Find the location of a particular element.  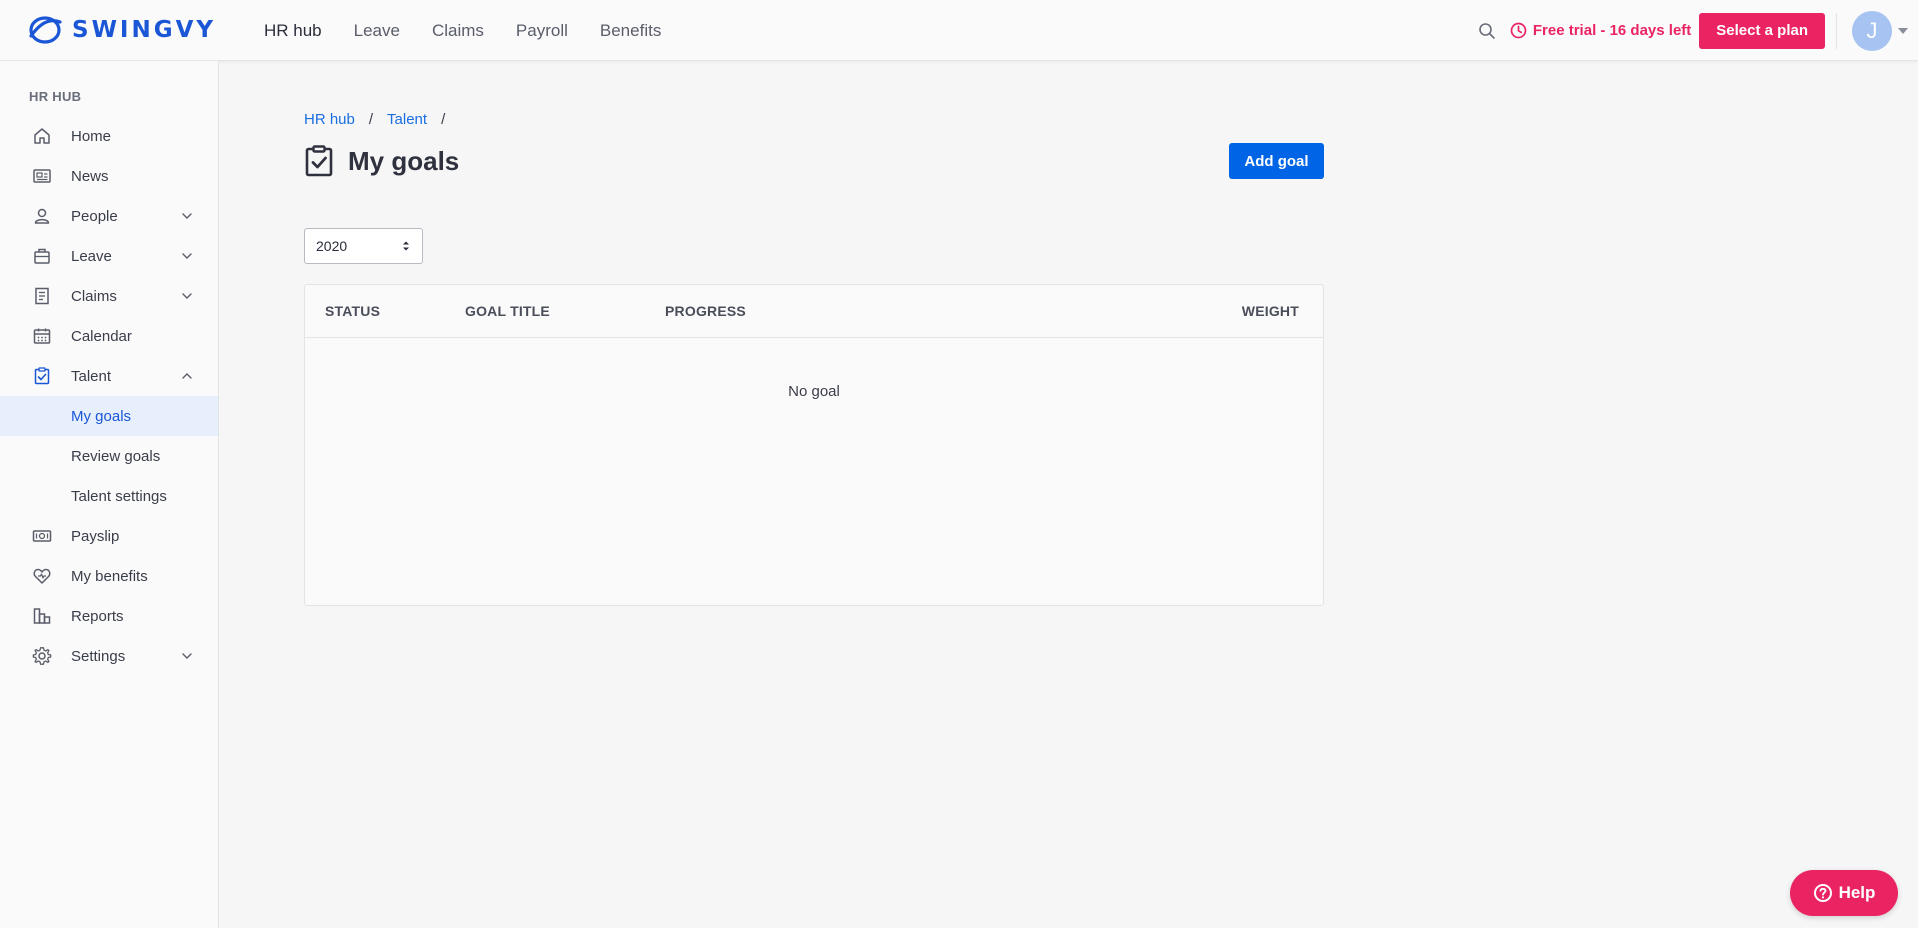

sidebar-item-reports: Reports is located at coordinates (109, 616).